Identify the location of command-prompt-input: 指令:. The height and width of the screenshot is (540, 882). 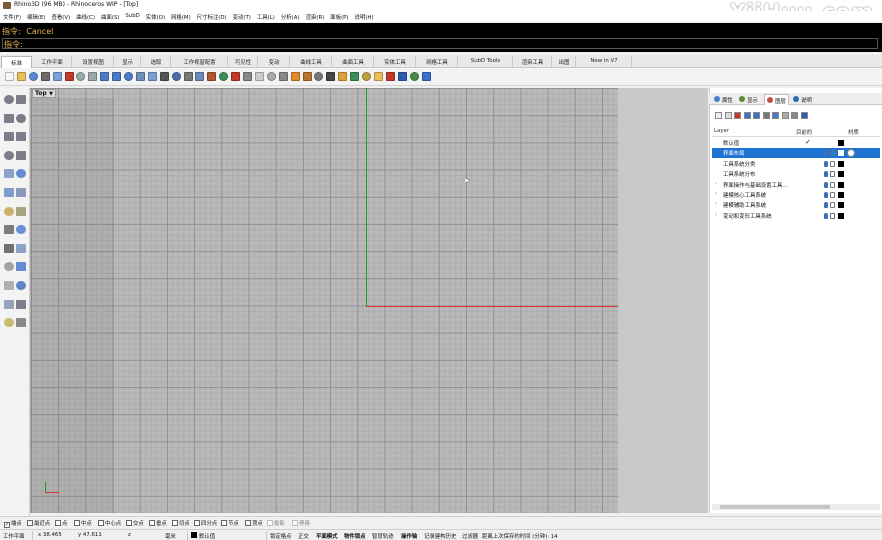
(440, 43).